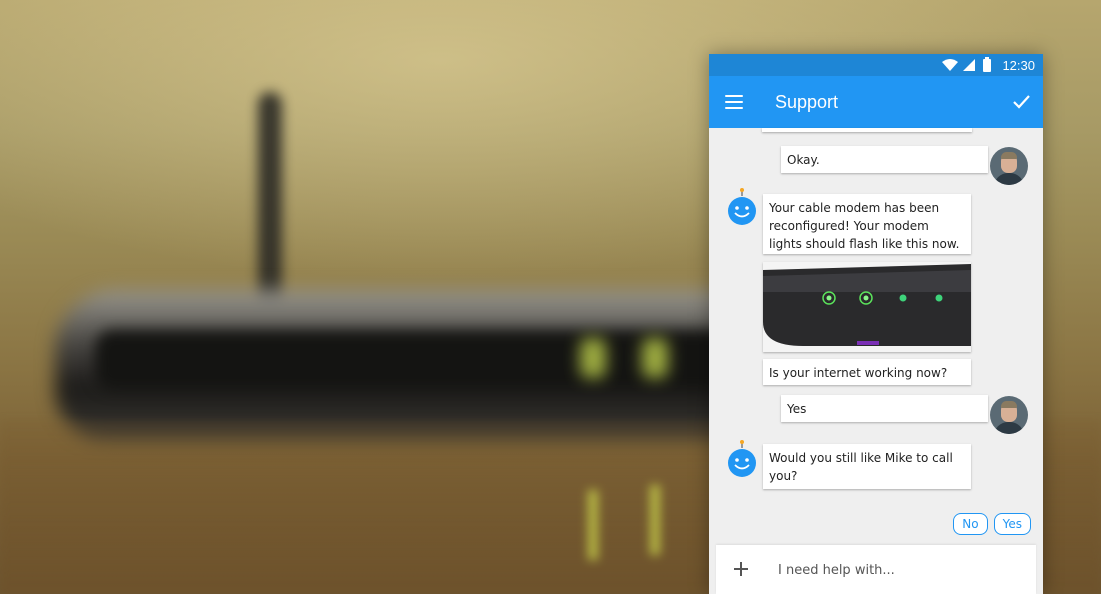 Image resolution: width=1101 pixels, height=594 pixels. What do you see at coordinates (270, 207) in the screenshot?
I see `router-antenna` at bounding box center [270, 207].